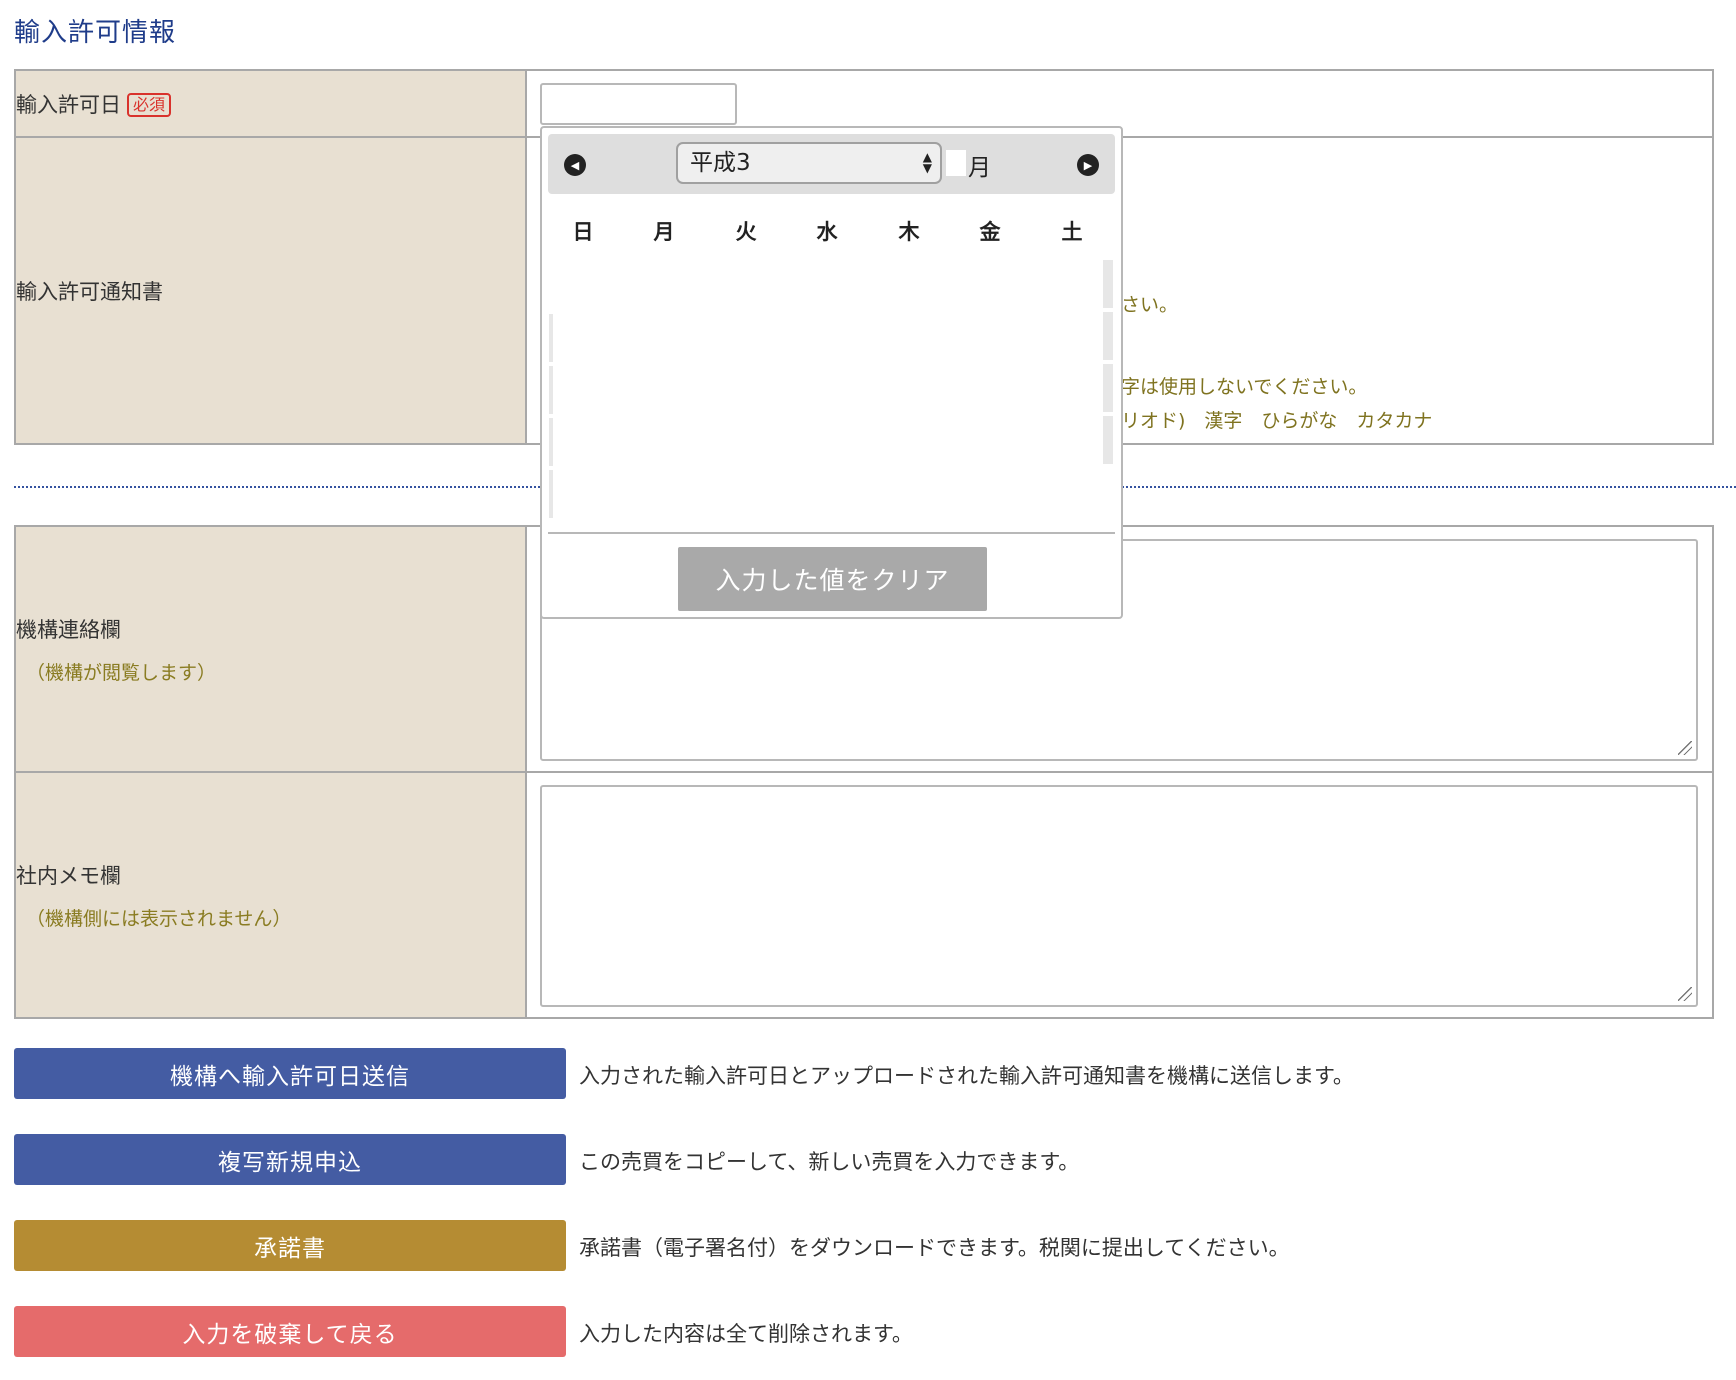 The height and width of the screenshot is (1380, 1736). I want to click on send-permit-date-button: 機構へ輸入許可日送信, so click(290, 1073).